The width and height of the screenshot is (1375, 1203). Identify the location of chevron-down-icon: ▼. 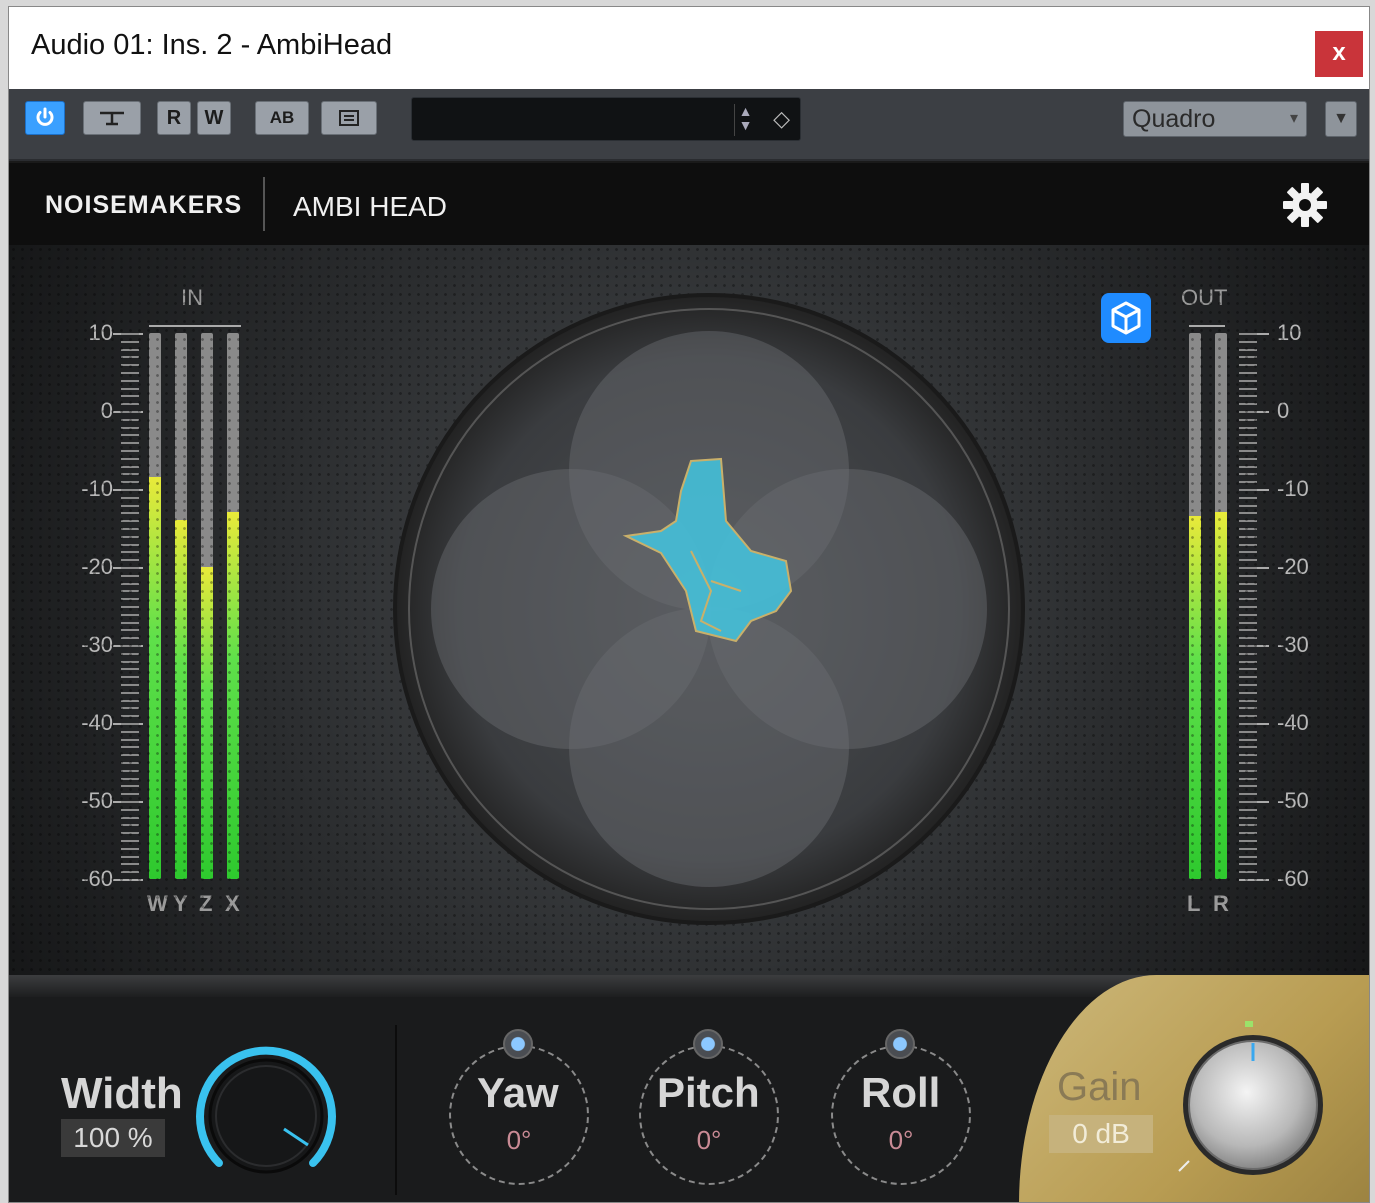
(746, 125).